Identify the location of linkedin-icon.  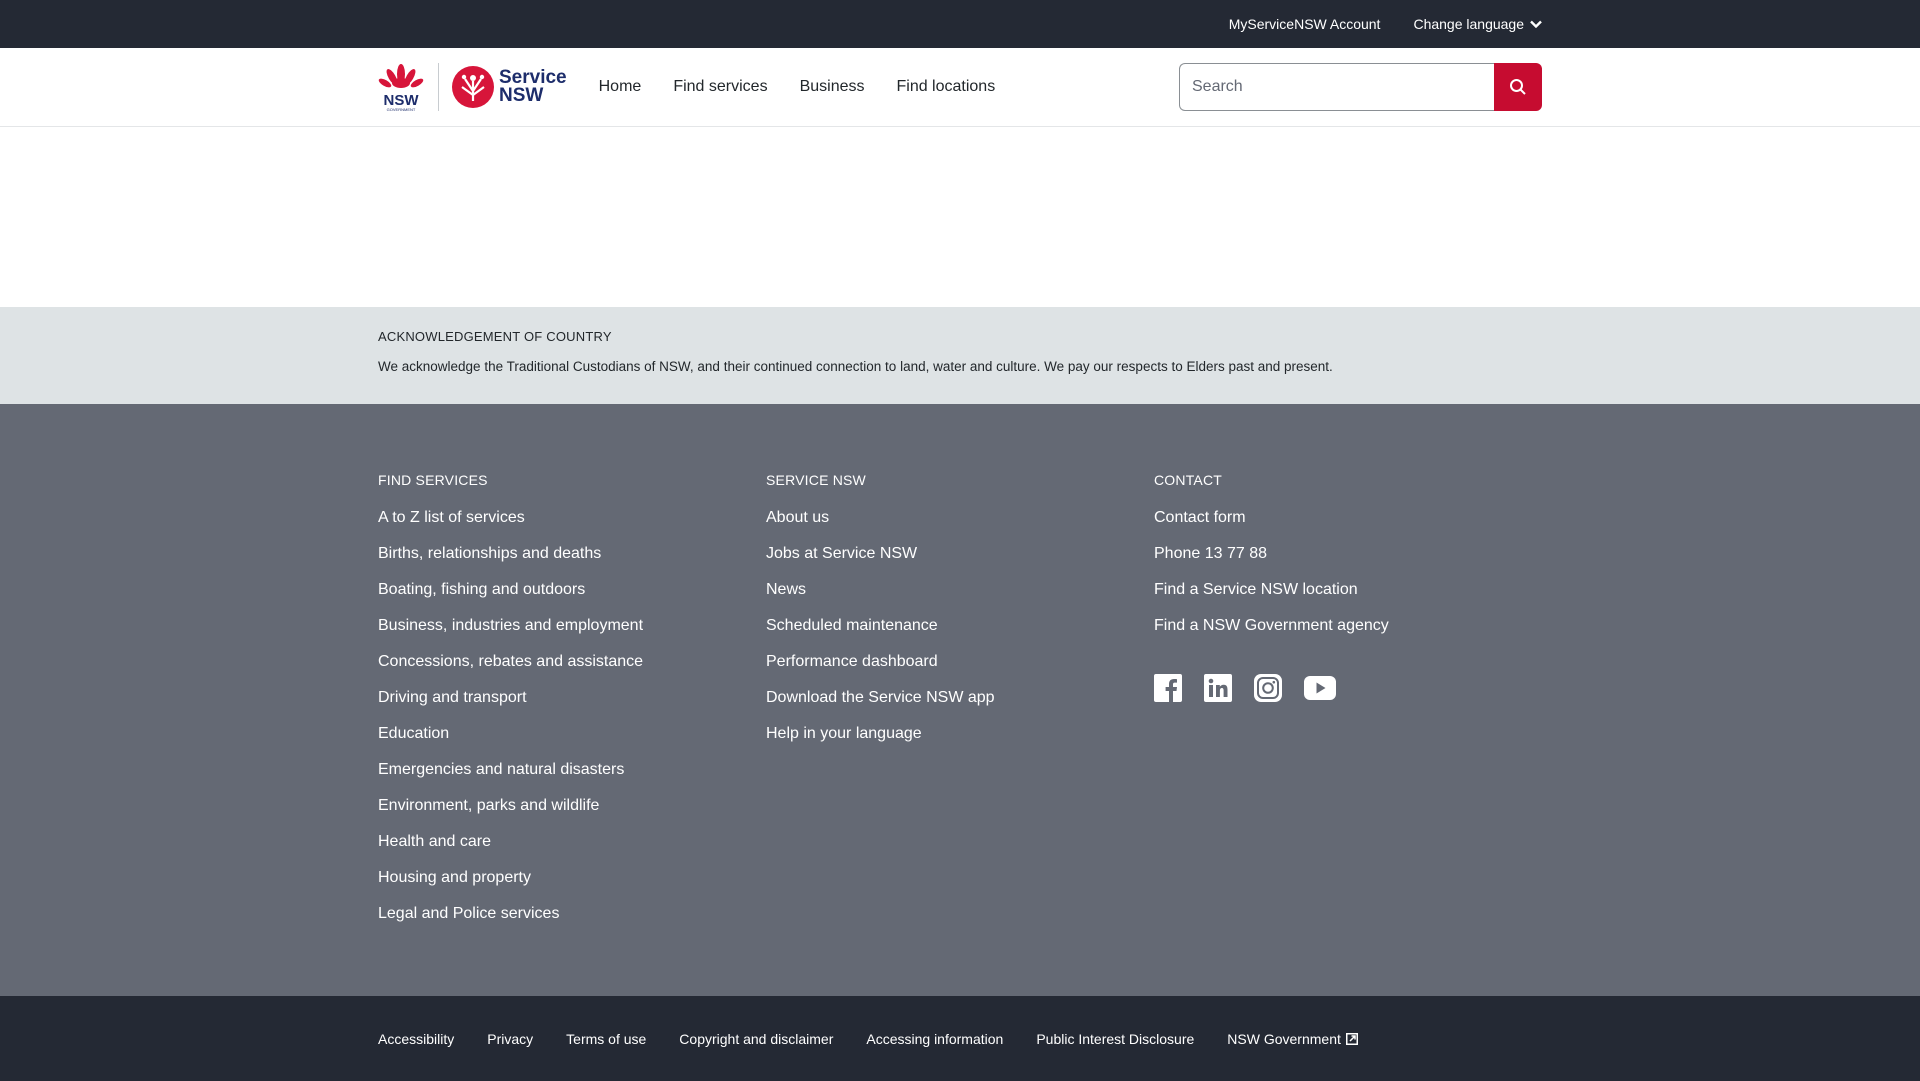
(1218, 688).